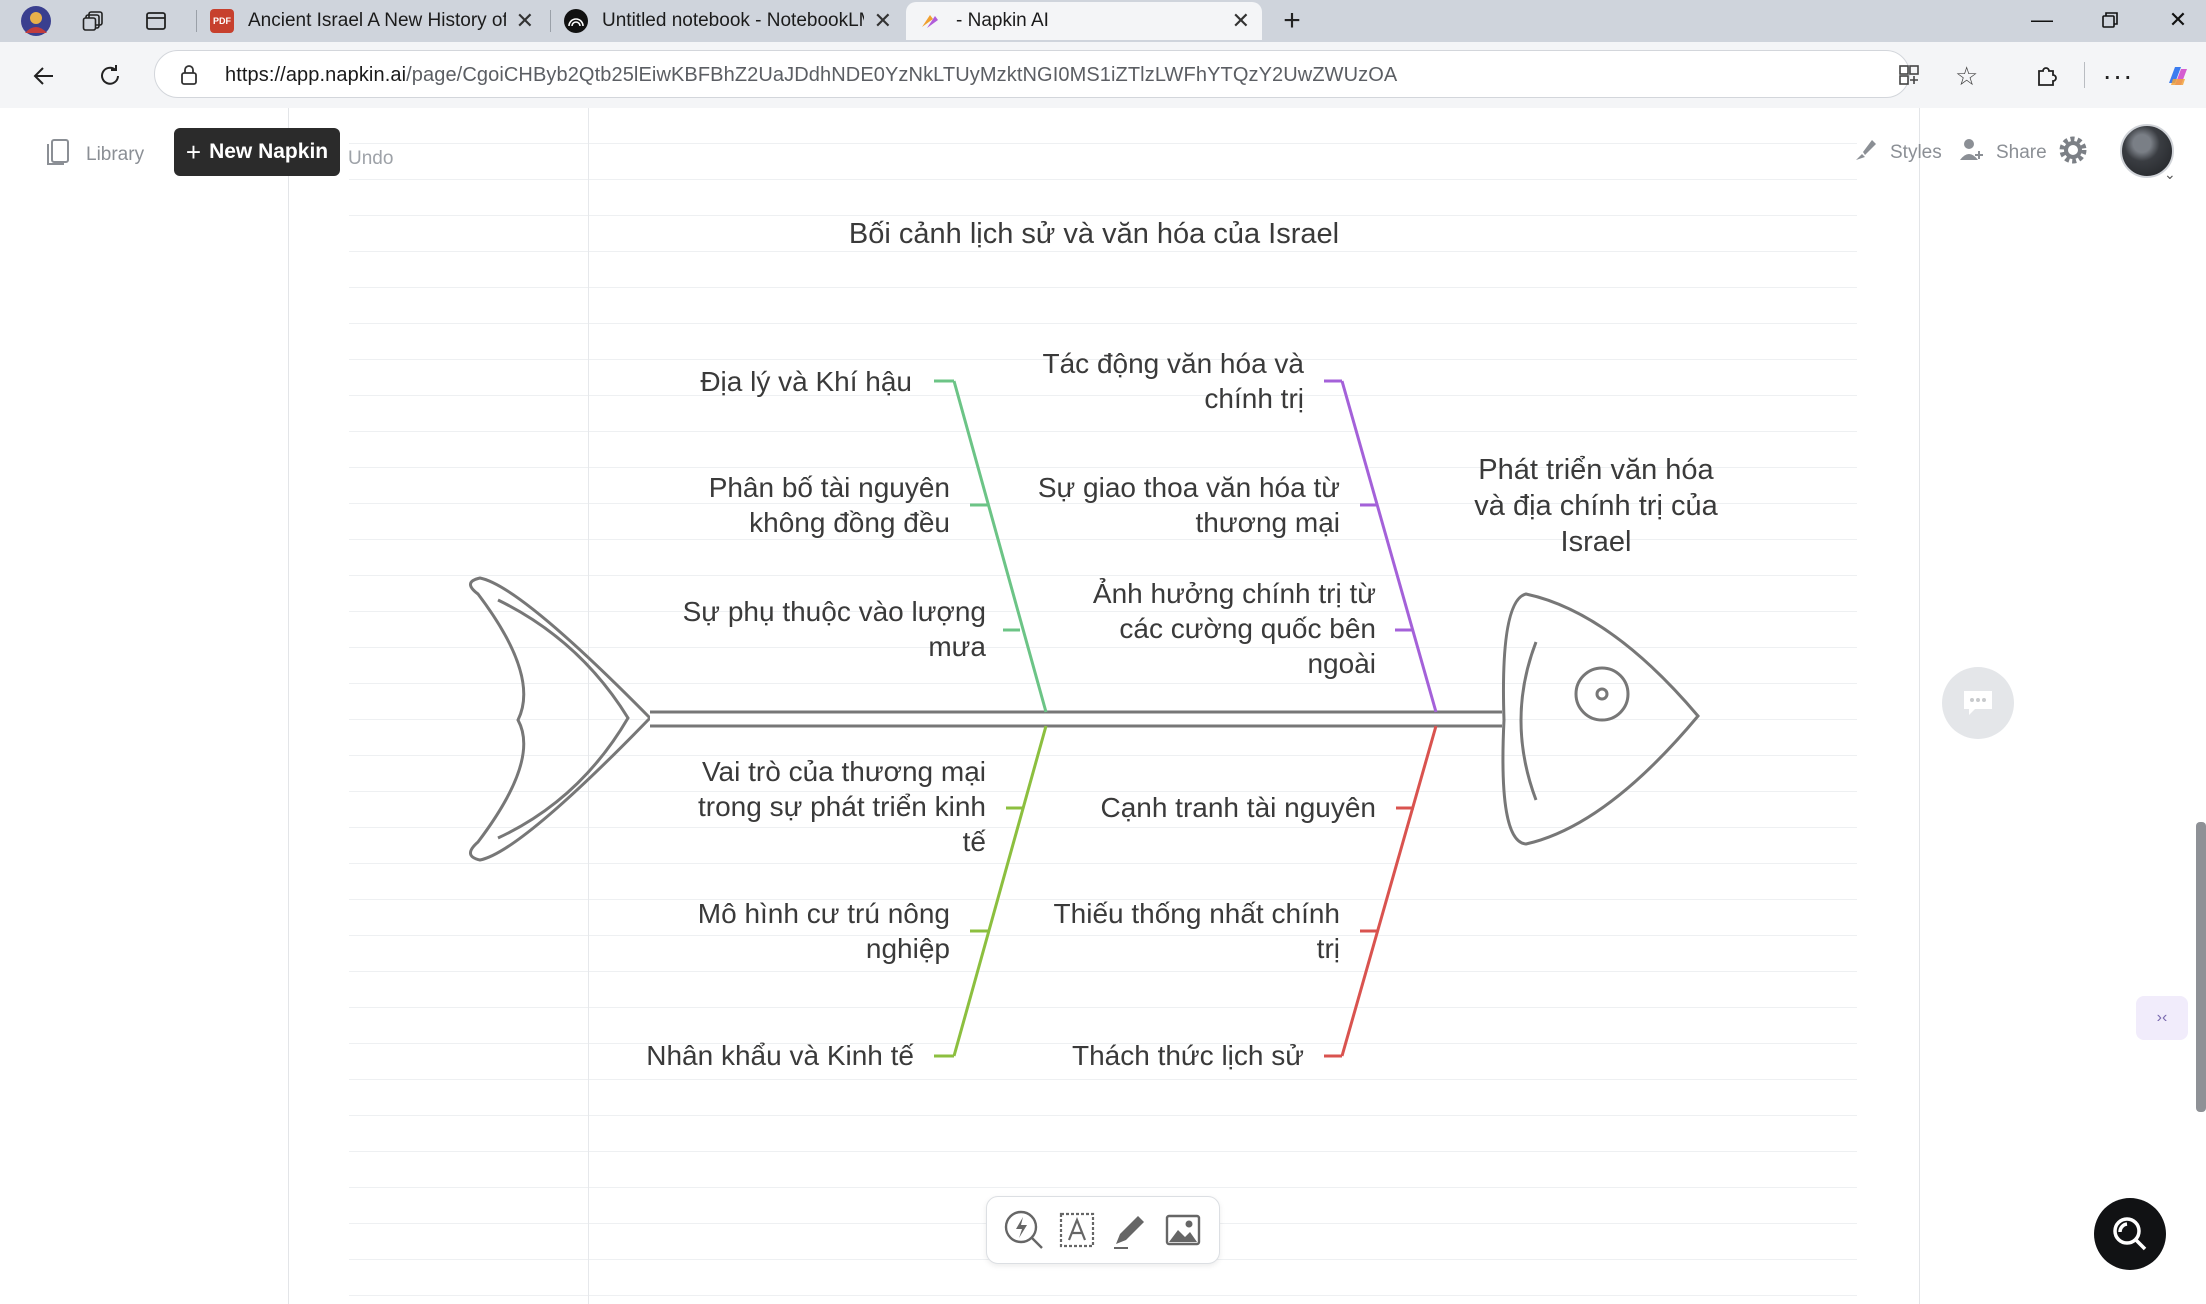  I want to click on url-host: https://app.napkin.ai, so click(316, 75).